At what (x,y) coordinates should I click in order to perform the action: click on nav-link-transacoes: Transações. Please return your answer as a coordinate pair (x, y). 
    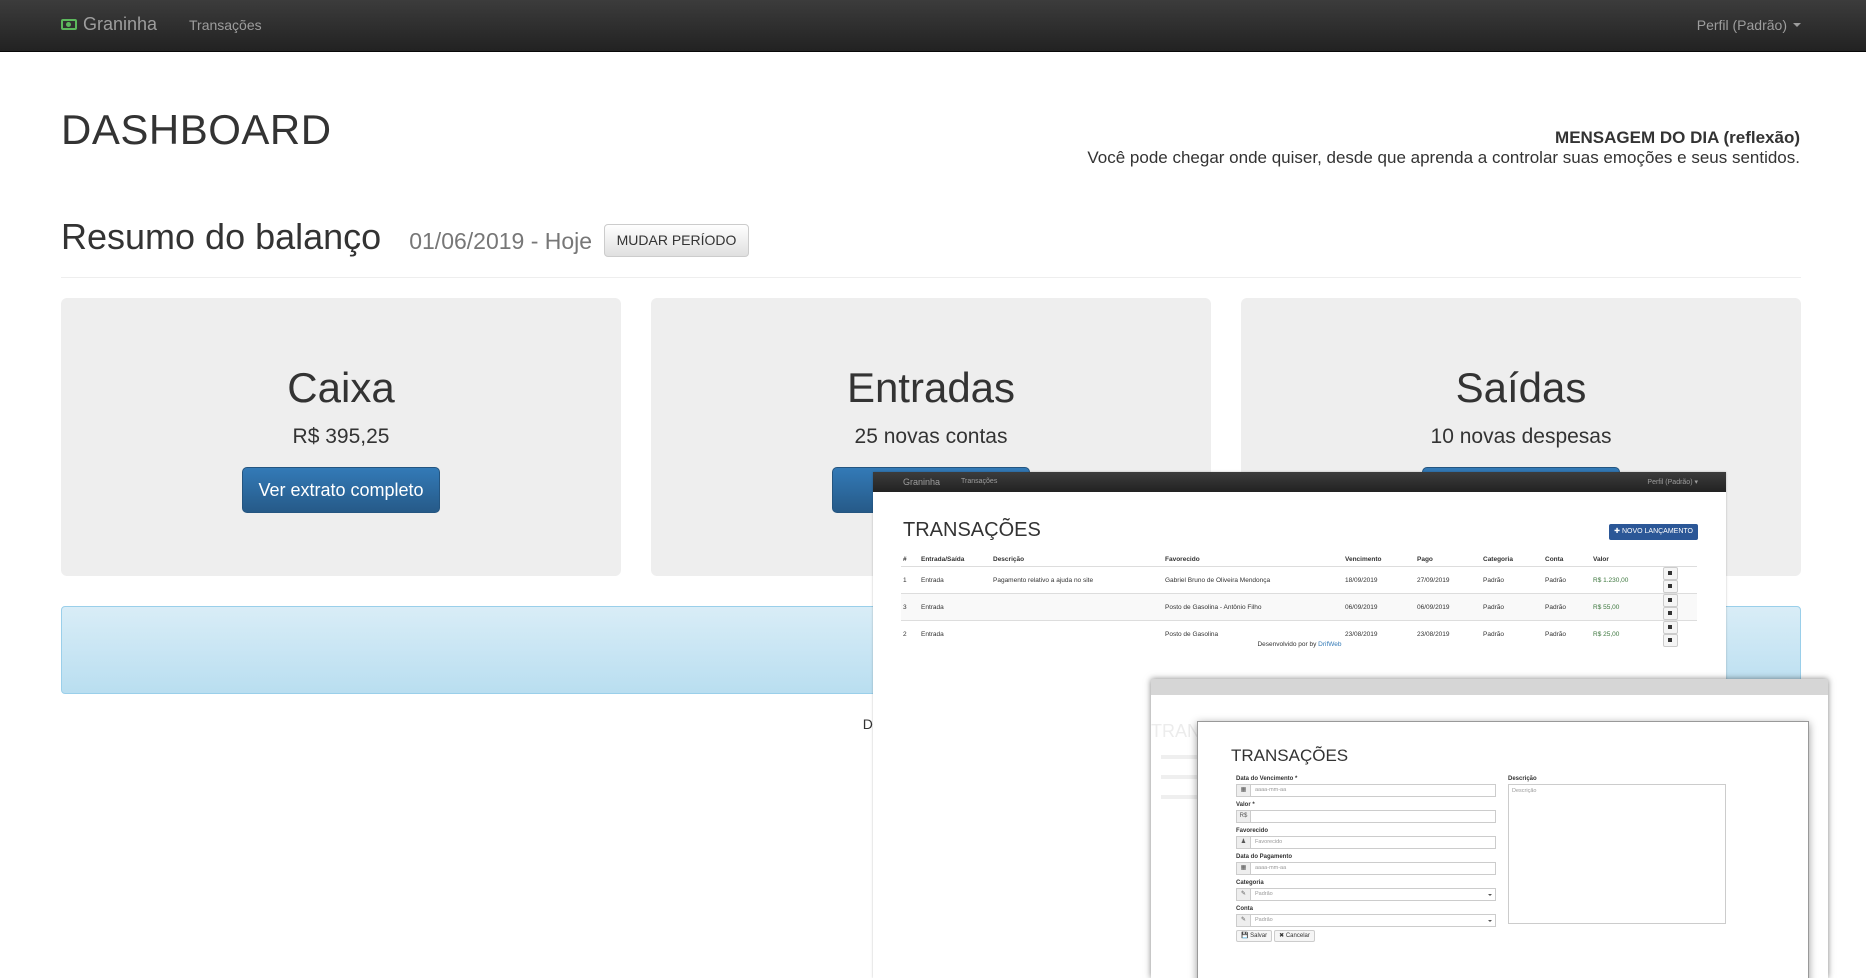
    Looking at the image, I should click on (225, 25).